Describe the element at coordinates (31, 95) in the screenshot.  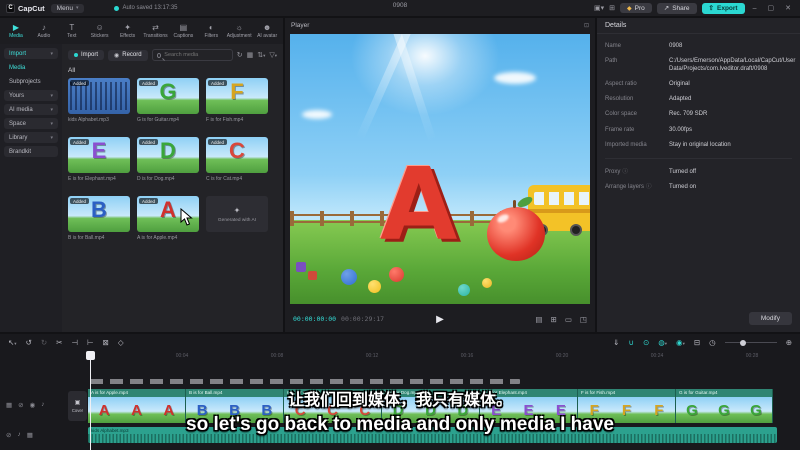
I see `sidebar-item-yours: Yours ▾` at that location.